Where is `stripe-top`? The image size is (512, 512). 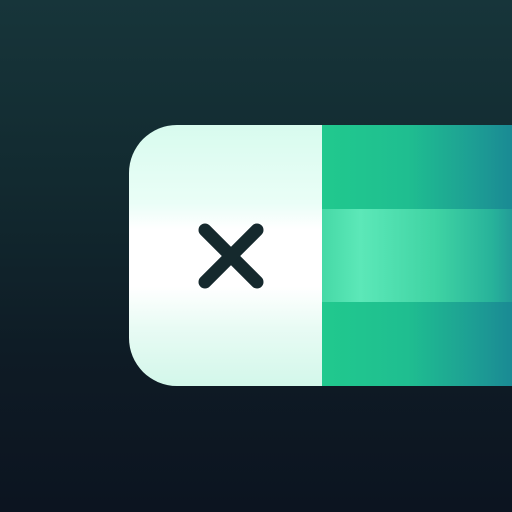
stripe-top is located at coordinates (417, 167).